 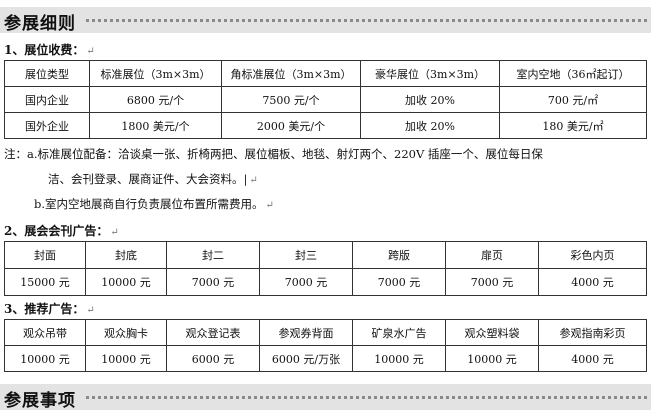 What do you see at coordinates (430, 73) in the screenshot?
I see `header-cell: 豪华展位（3m×3m）` at bounding box center [430, 73].